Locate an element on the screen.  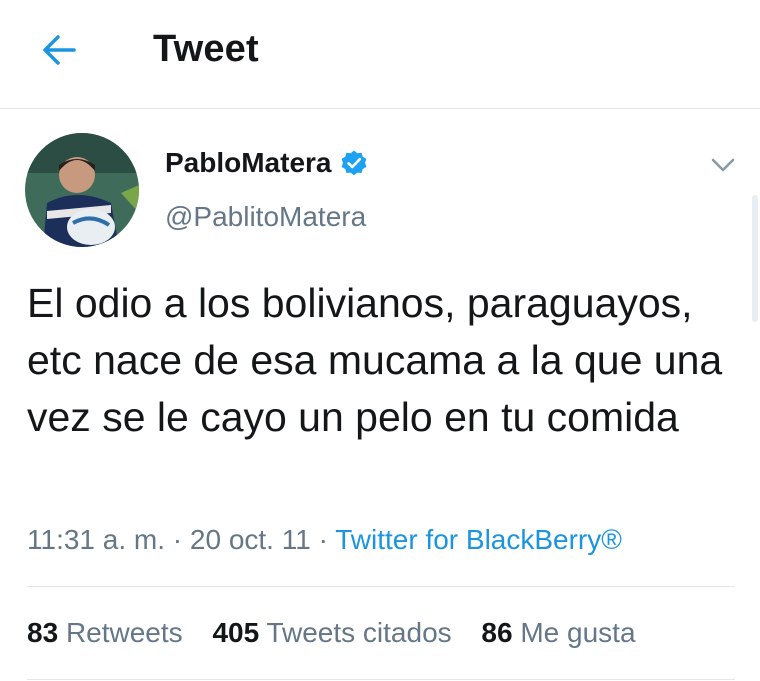
arrow-left-icon is located at coordinates (59, 50).